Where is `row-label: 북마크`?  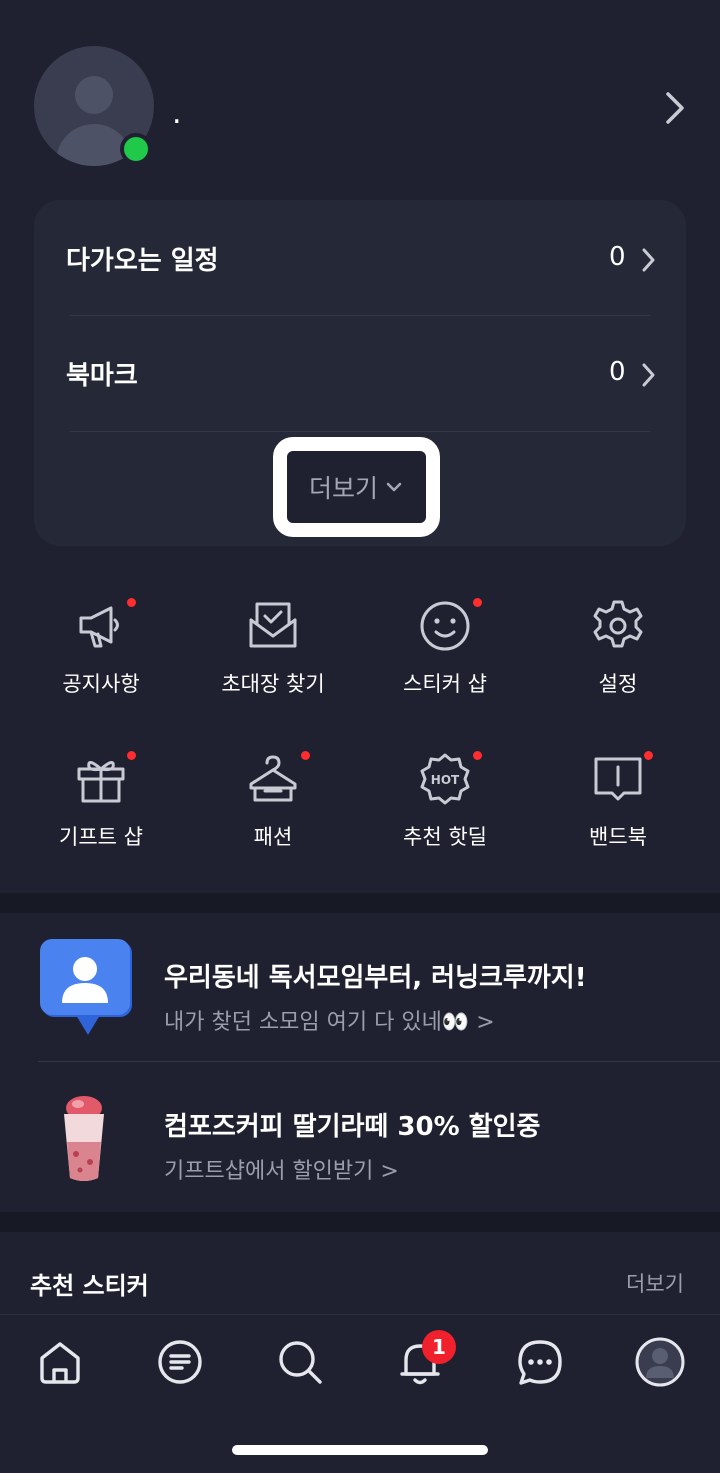
row-label: 북마크 is located at coordinates (102, 376).